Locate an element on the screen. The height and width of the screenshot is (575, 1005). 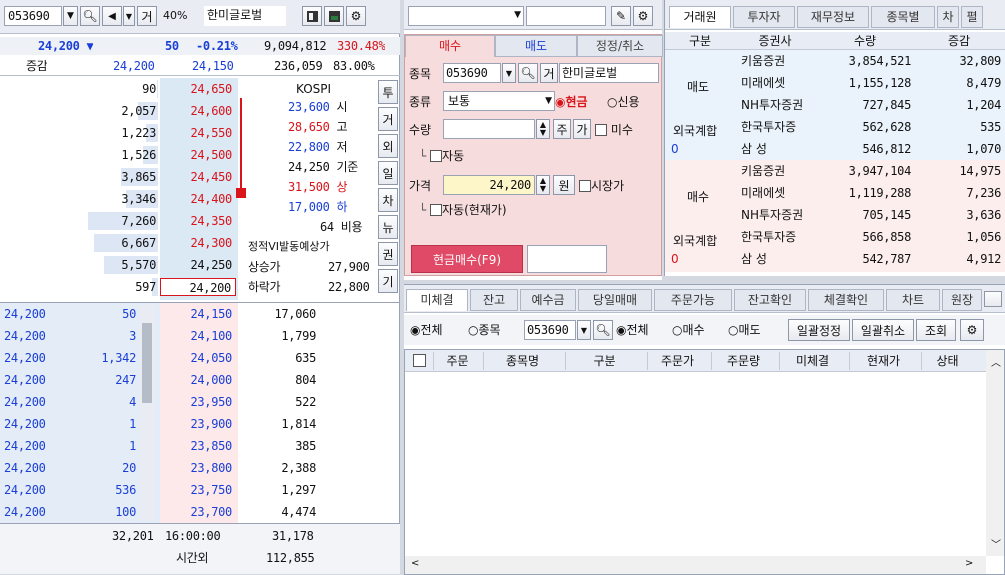
price-input: 24,200 is located at coordinates (489, 185).